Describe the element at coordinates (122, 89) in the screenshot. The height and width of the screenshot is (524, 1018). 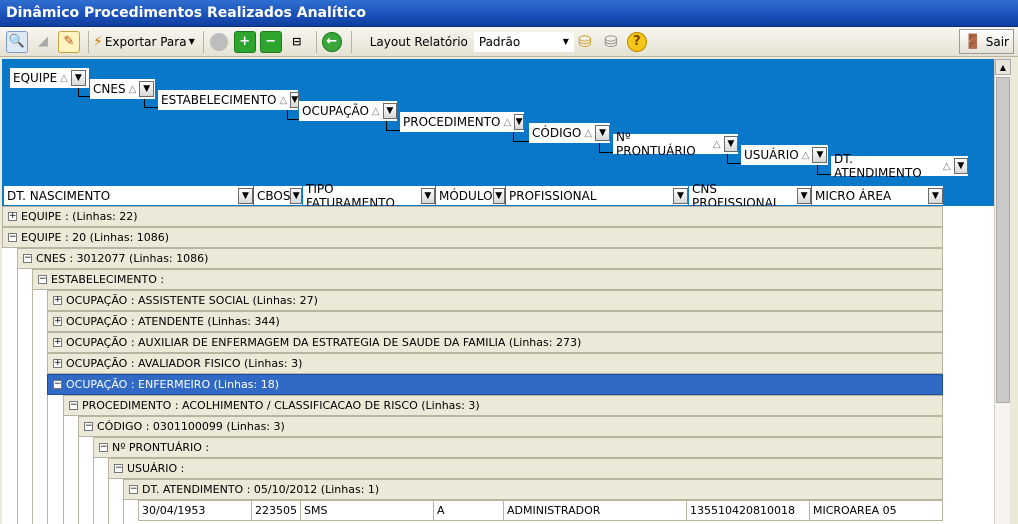
I see `pivot-field-cnes: CNES △ ▼` at that location.